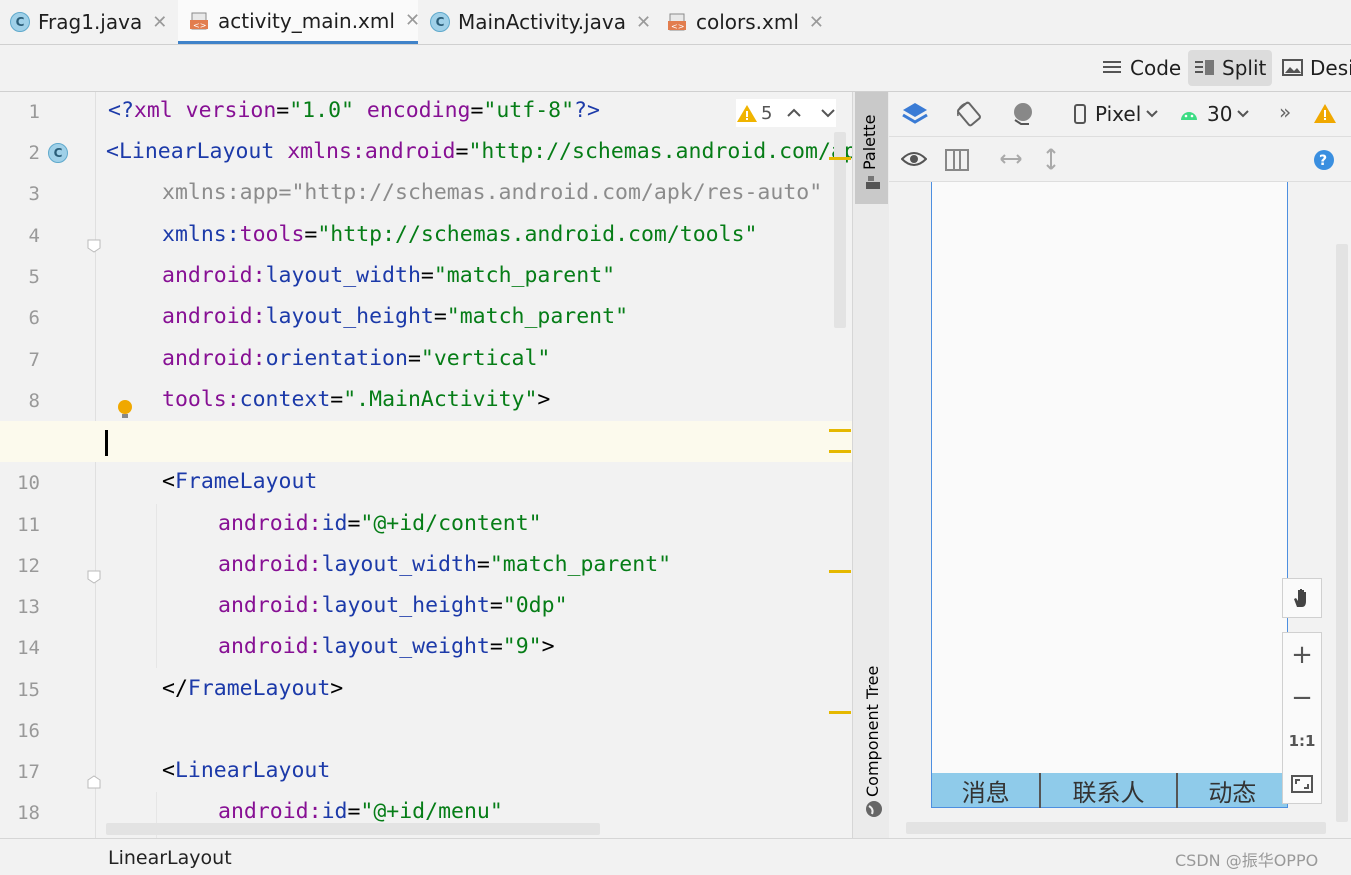 Image resolution: width=1351 pixels, height=875 pixels. What do you see at coordinates (253, 688) in the screenshot?
I see `code-line-15: </FrameLayout>` at bounding box center [253, 688].